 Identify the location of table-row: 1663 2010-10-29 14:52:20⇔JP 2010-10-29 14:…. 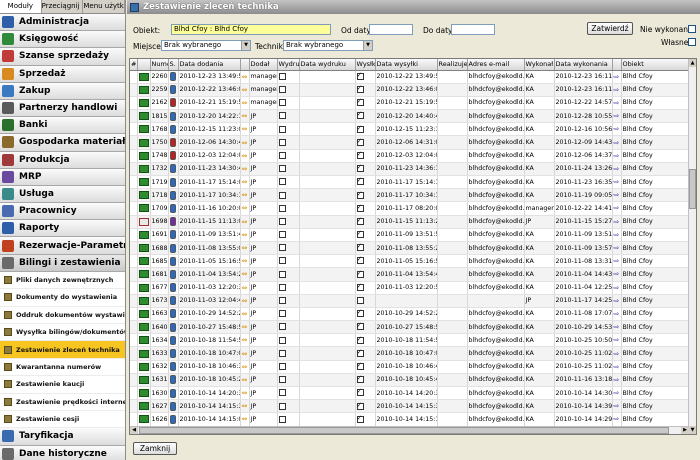
(410, 314).